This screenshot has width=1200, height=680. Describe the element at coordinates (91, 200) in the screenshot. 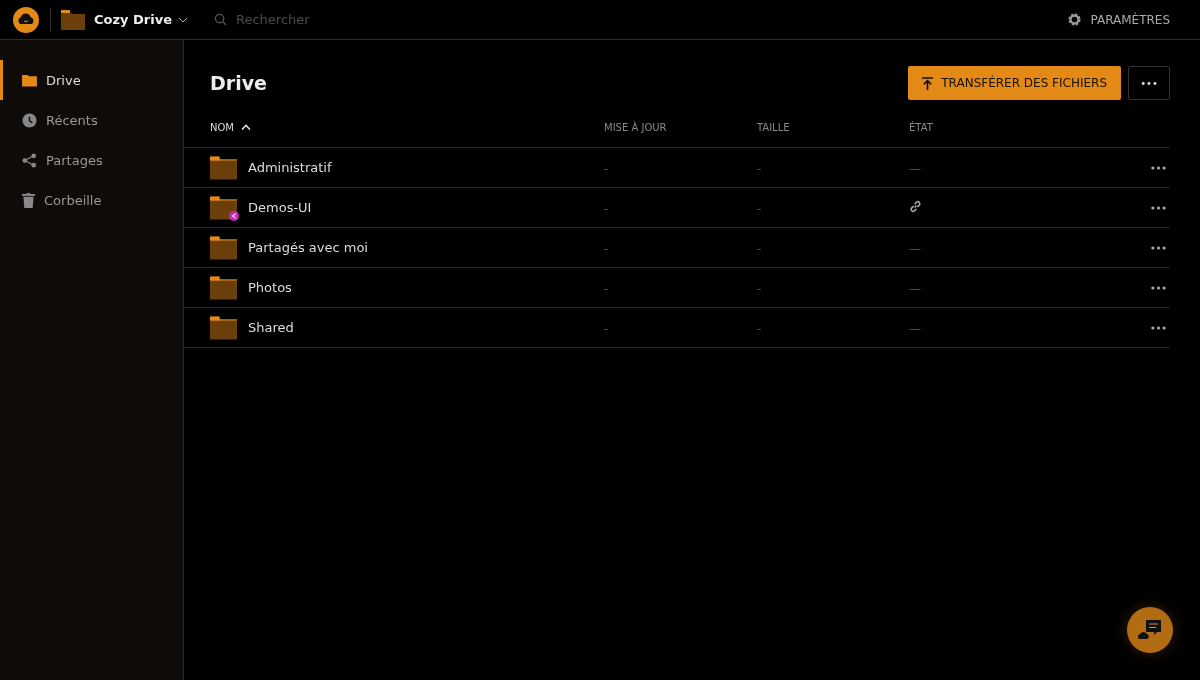

I see `sidebar-item: Corbeille` at that location.